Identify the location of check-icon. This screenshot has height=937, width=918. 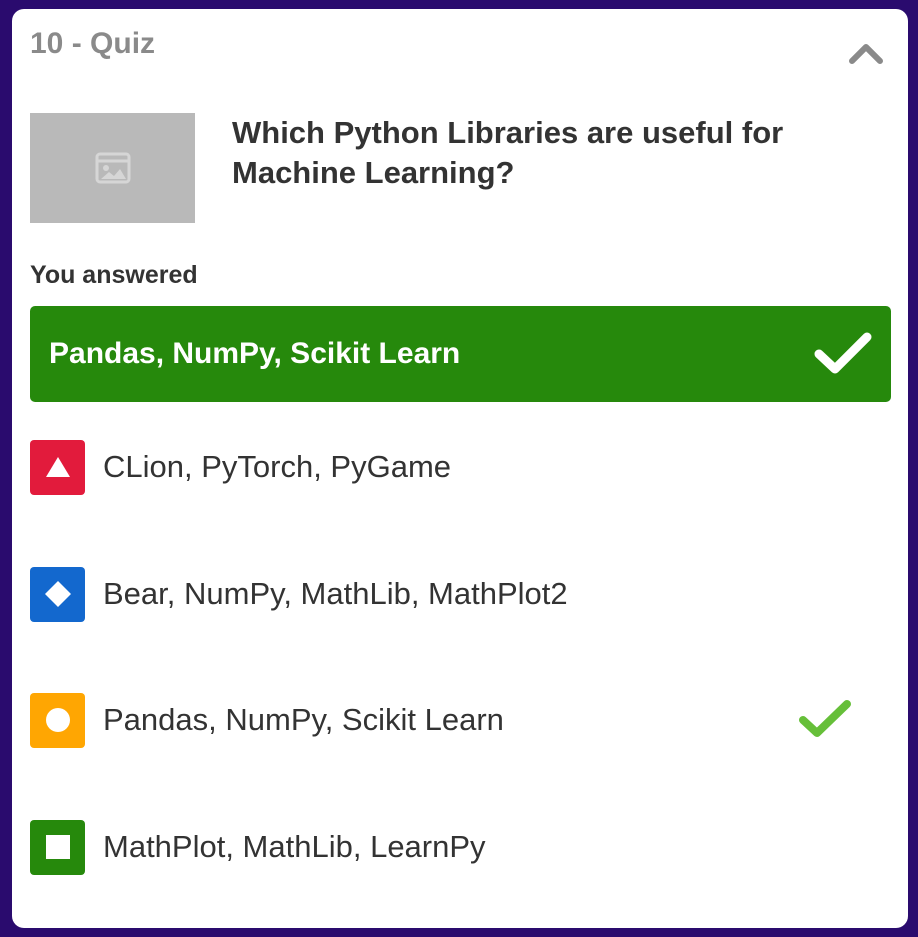
(843, 353).